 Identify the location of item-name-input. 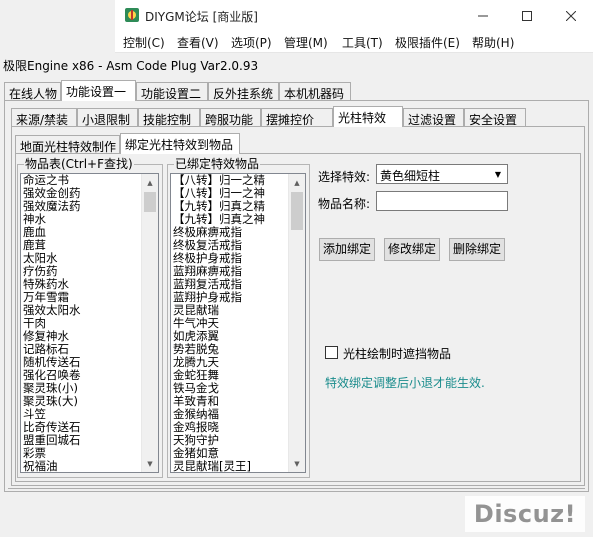
(442, 201).